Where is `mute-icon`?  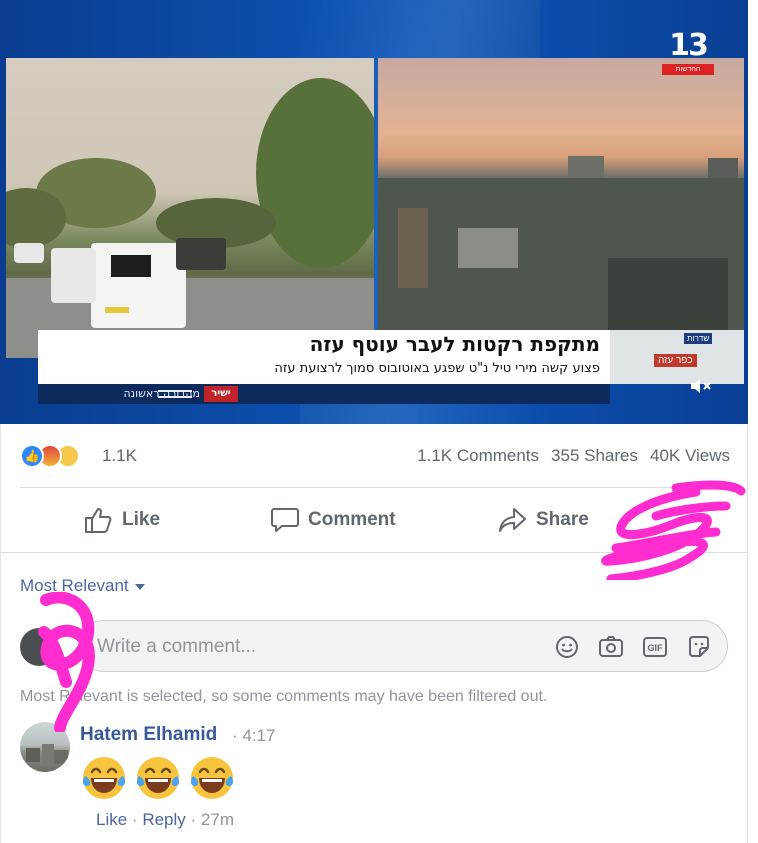
mute-icon is located at coordinates (701, 387).